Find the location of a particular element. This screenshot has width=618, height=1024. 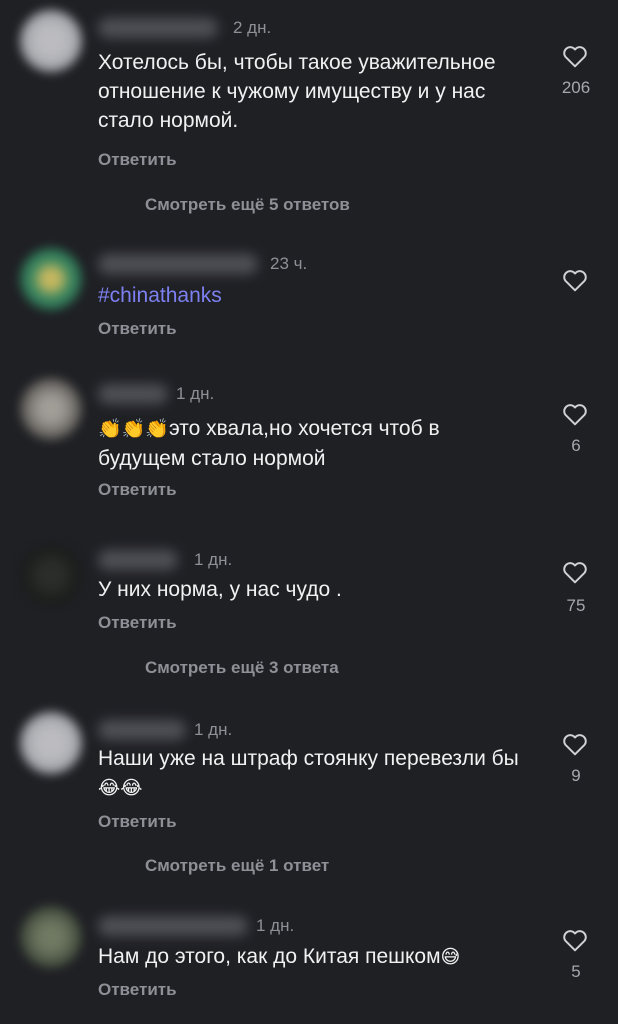

comment-time: 2 дн. is located at coordinates (252, 27).